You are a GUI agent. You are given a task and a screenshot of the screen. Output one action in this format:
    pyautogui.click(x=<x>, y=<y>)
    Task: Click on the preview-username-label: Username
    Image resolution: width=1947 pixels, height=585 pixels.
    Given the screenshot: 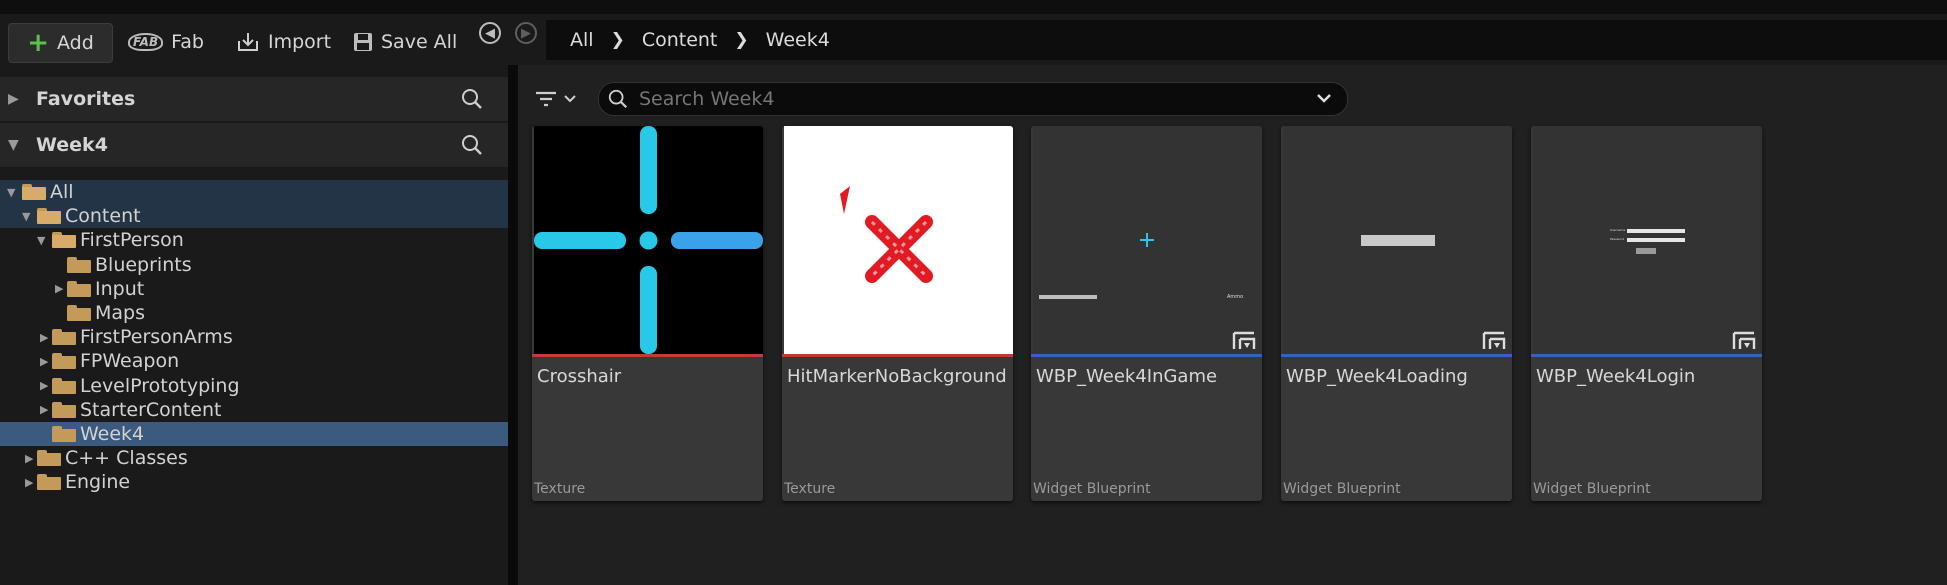 What is the action you would take?
    pyautogui.click(x=1618, y=230)
    